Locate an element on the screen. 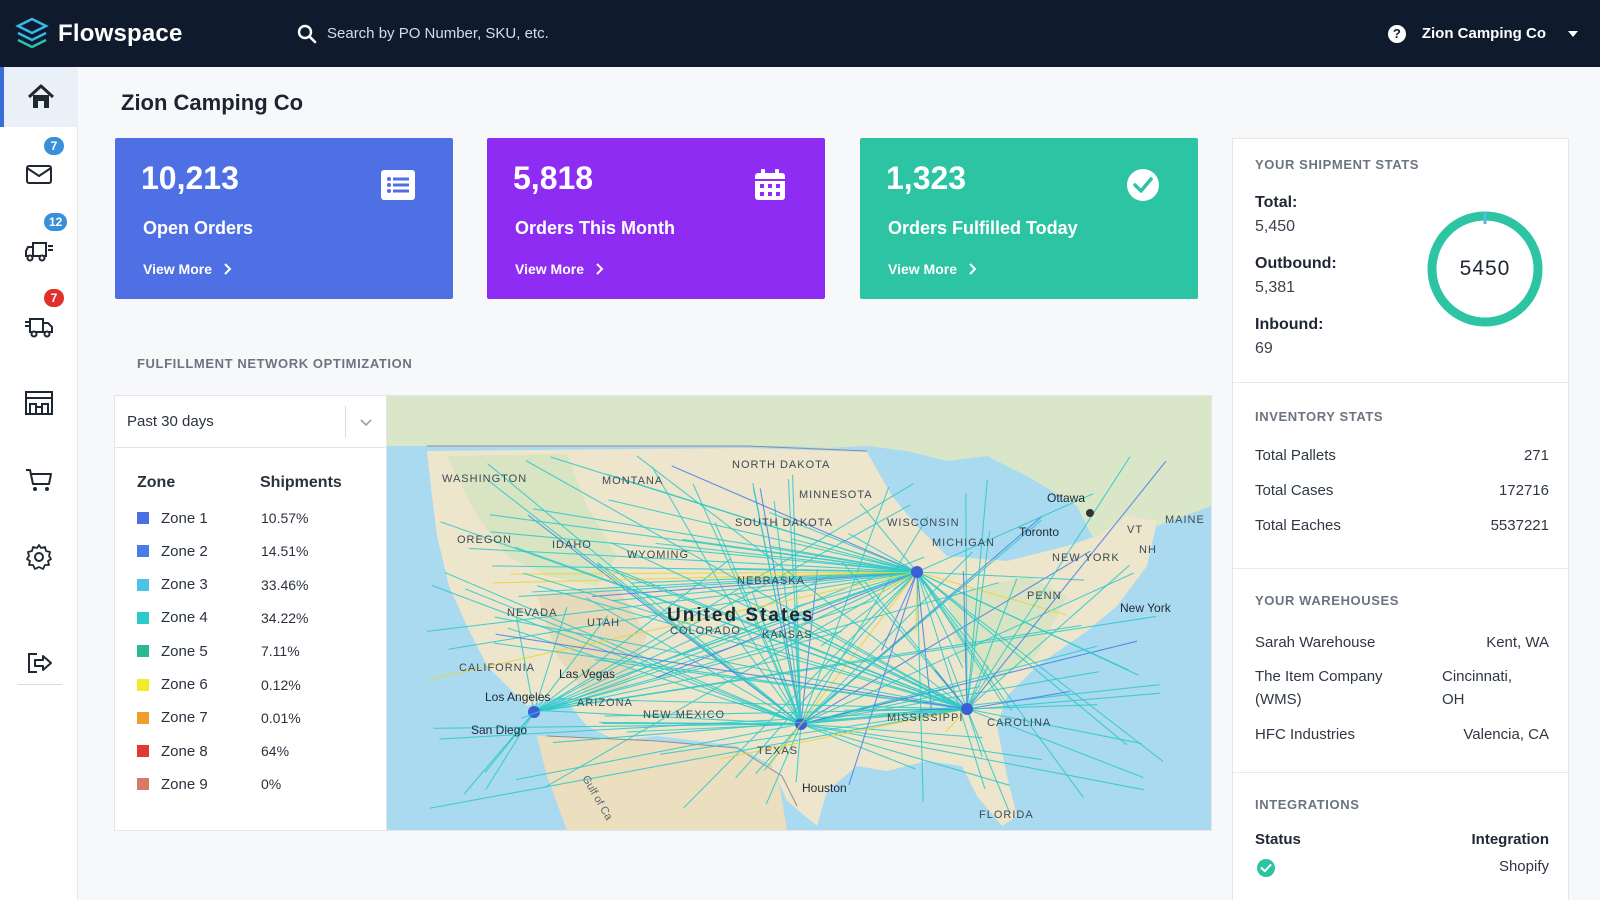 This screenshot has height=900, width=1600. zone-shipment-share: 64% is located at coordinates (275, 751).